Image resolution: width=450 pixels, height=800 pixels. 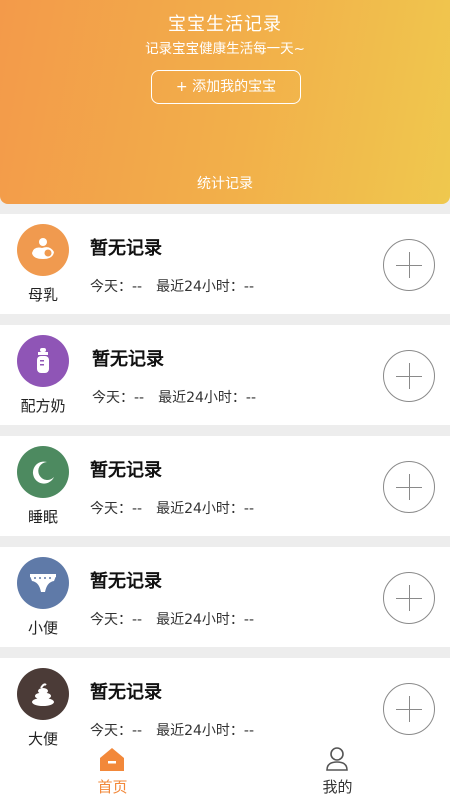 What do you see at coordinates (337, 773) in the screenshot?
I see `tab-mine: 我的` at bounding box center [337, 773].